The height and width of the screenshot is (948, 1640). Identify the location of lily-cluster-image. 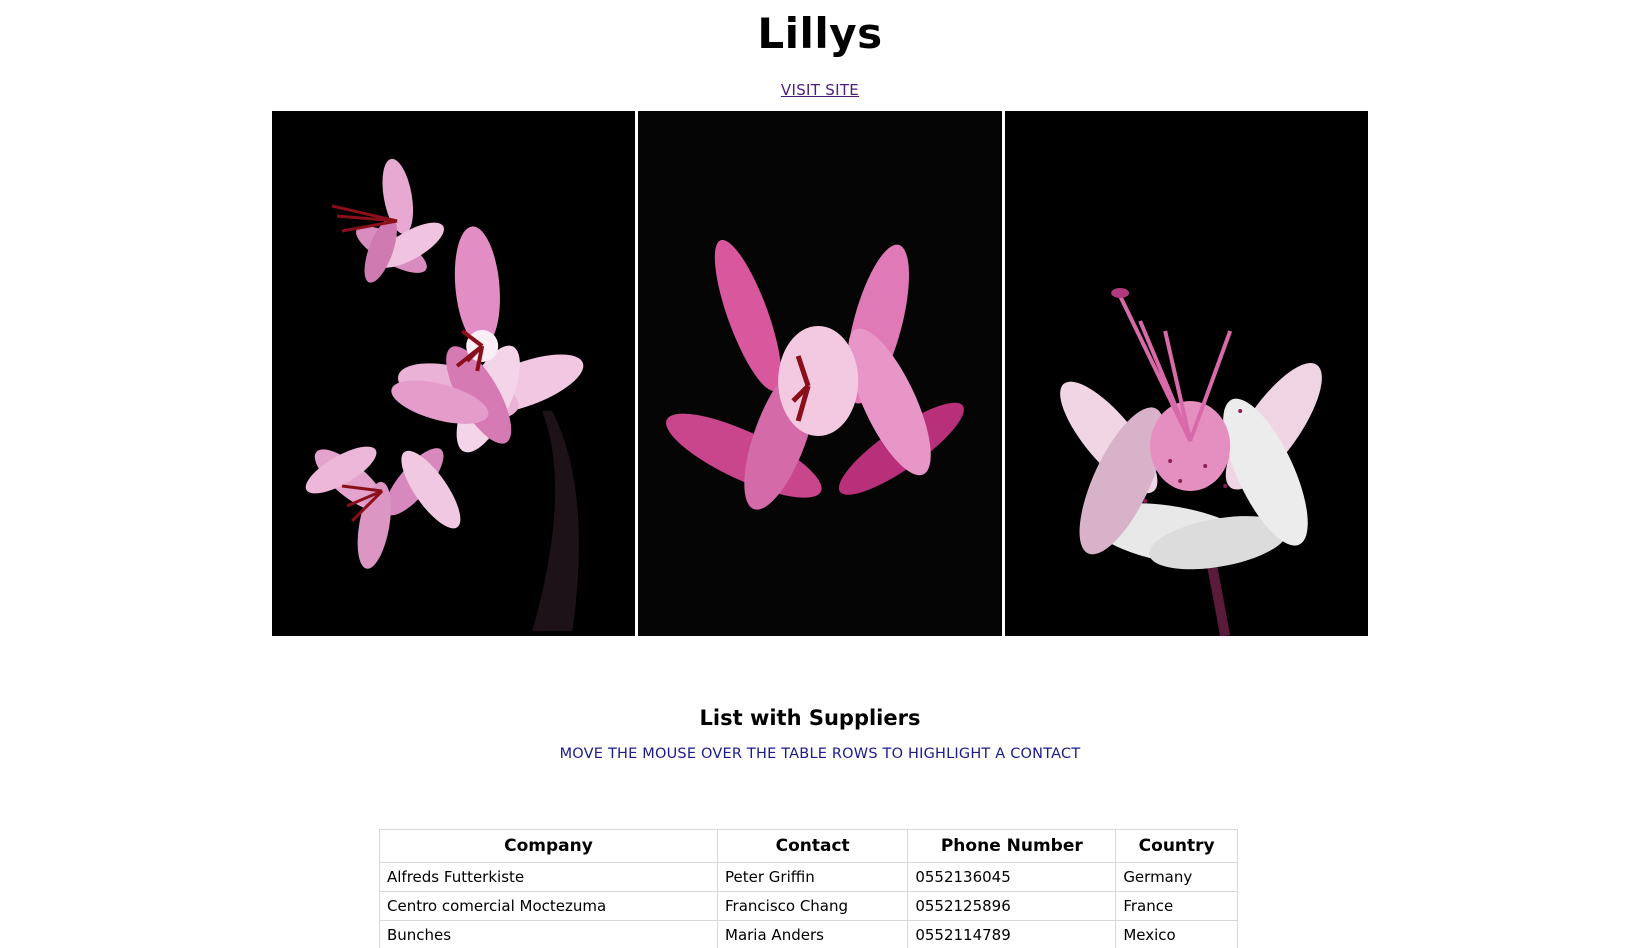
(454, 373).